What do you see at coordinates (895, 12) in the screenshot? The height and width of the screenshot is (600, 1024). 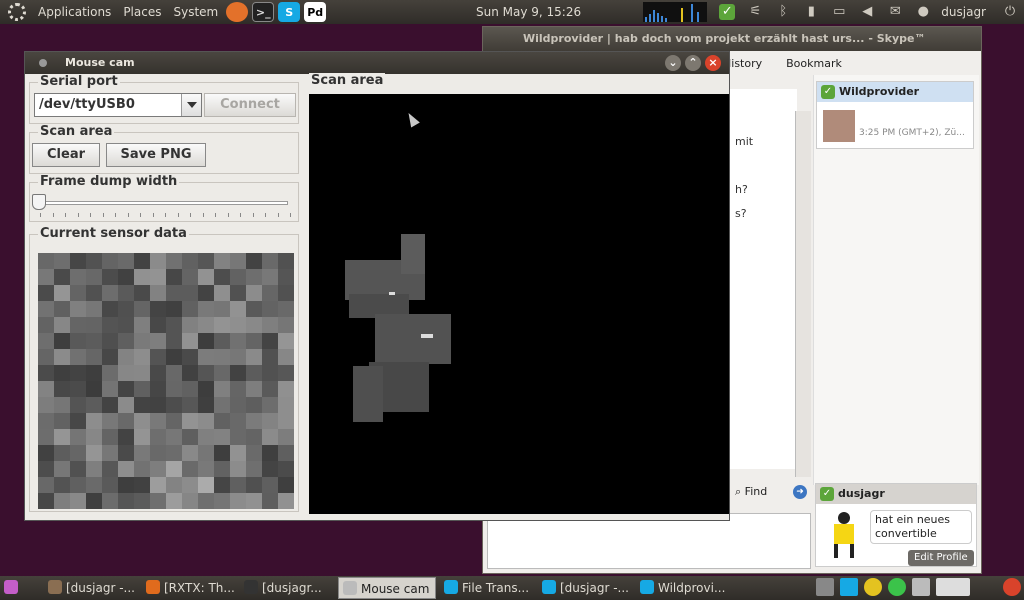 I see `mail-icon: ✉` at bounding box center [895, 12].